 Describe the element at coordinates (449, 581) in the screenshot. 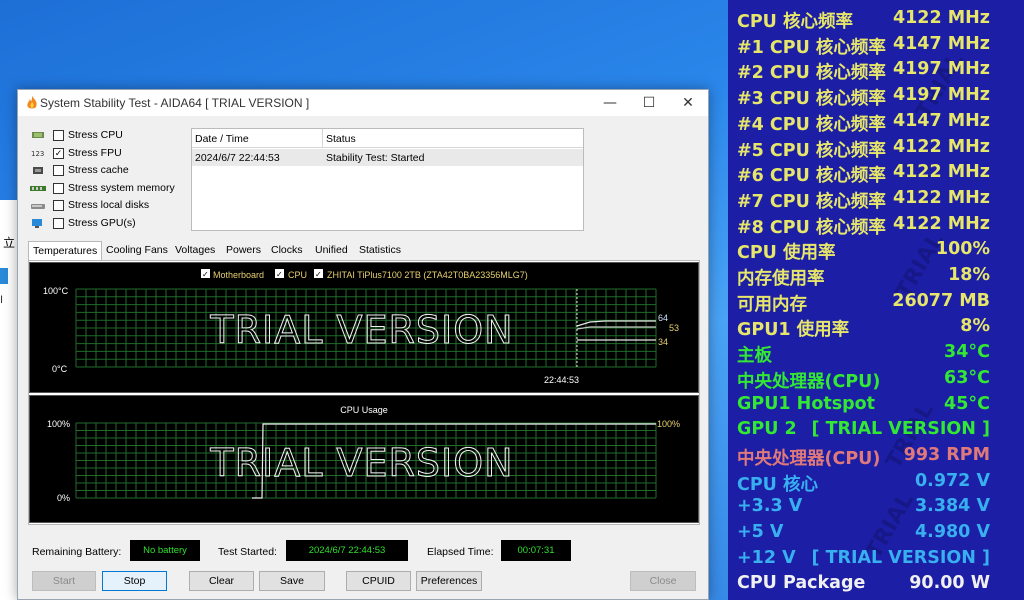

I see `preferences-button: Preferences` at that location.